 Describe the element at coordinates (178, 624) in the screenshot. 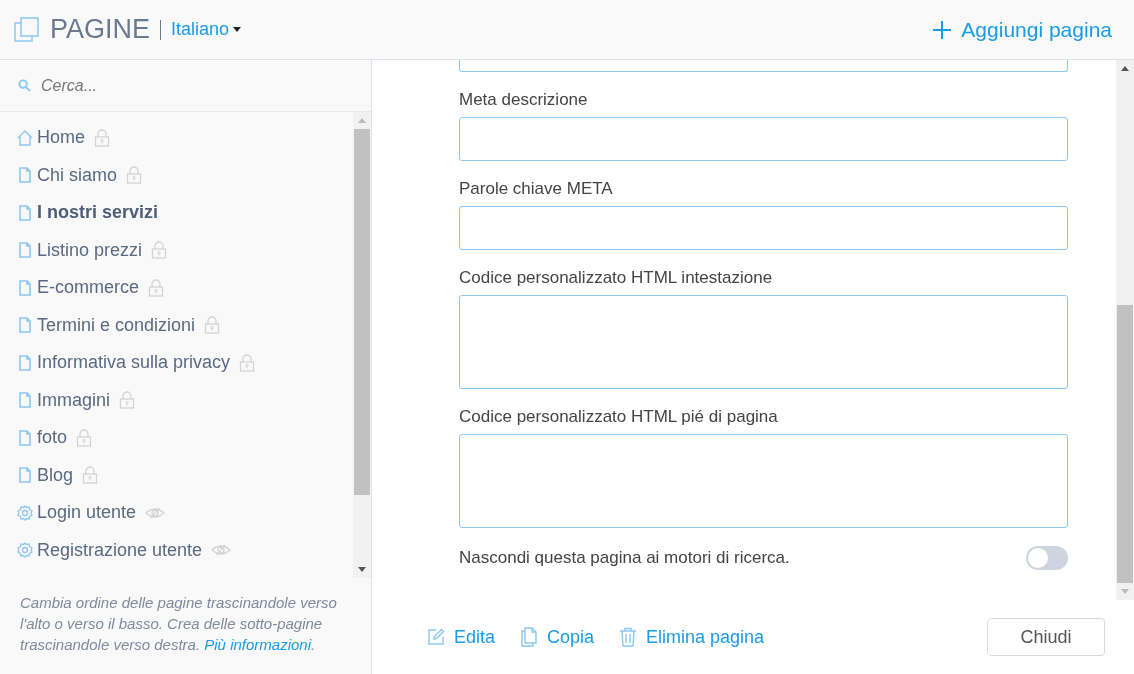

I see `help-text: Cambia ordine delle pagine trascinandole verso l'alto o verso il basso. Crea delle sotto-pagine trascinandole verso destra. Più informazioni.` at that location.